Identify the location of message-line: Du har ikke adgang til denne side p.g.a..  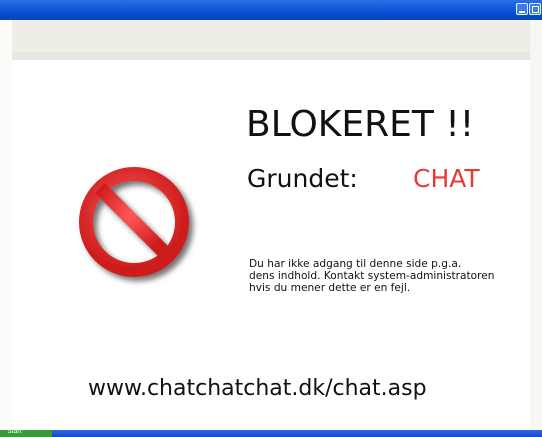
(355, 264).